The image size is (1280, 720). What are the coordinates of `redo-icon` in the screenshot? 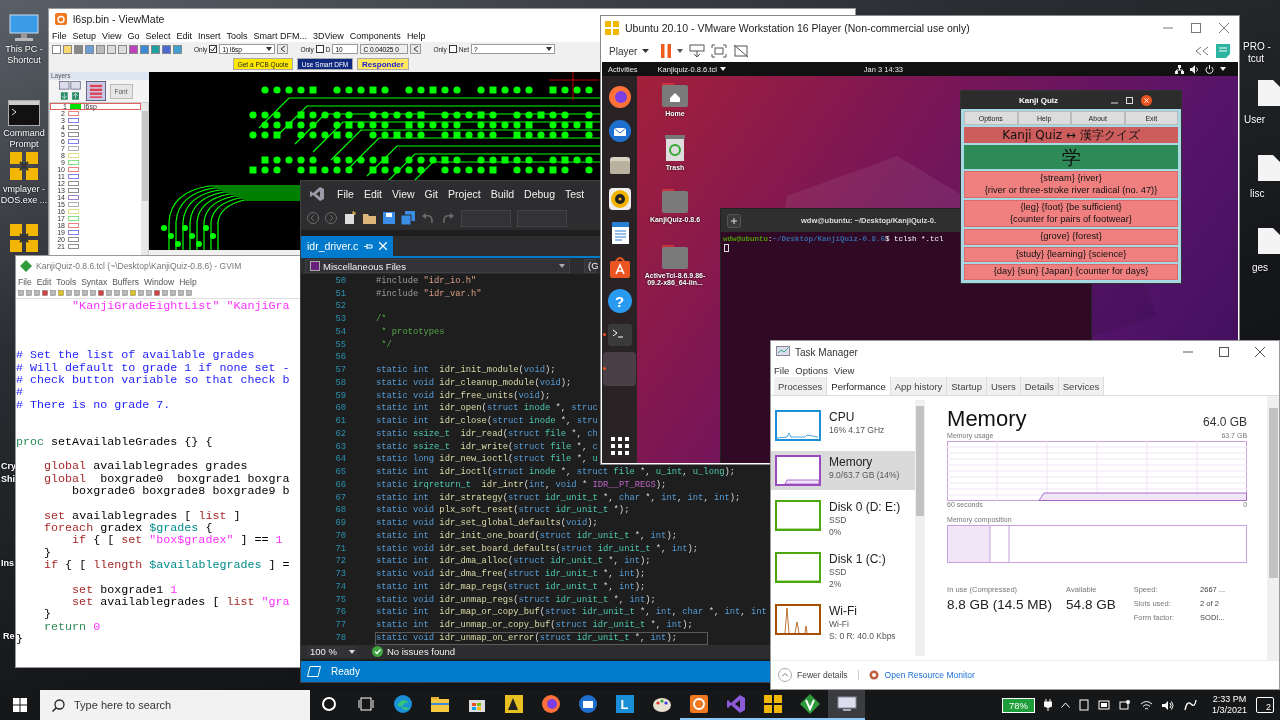 It's located at (448, 218).